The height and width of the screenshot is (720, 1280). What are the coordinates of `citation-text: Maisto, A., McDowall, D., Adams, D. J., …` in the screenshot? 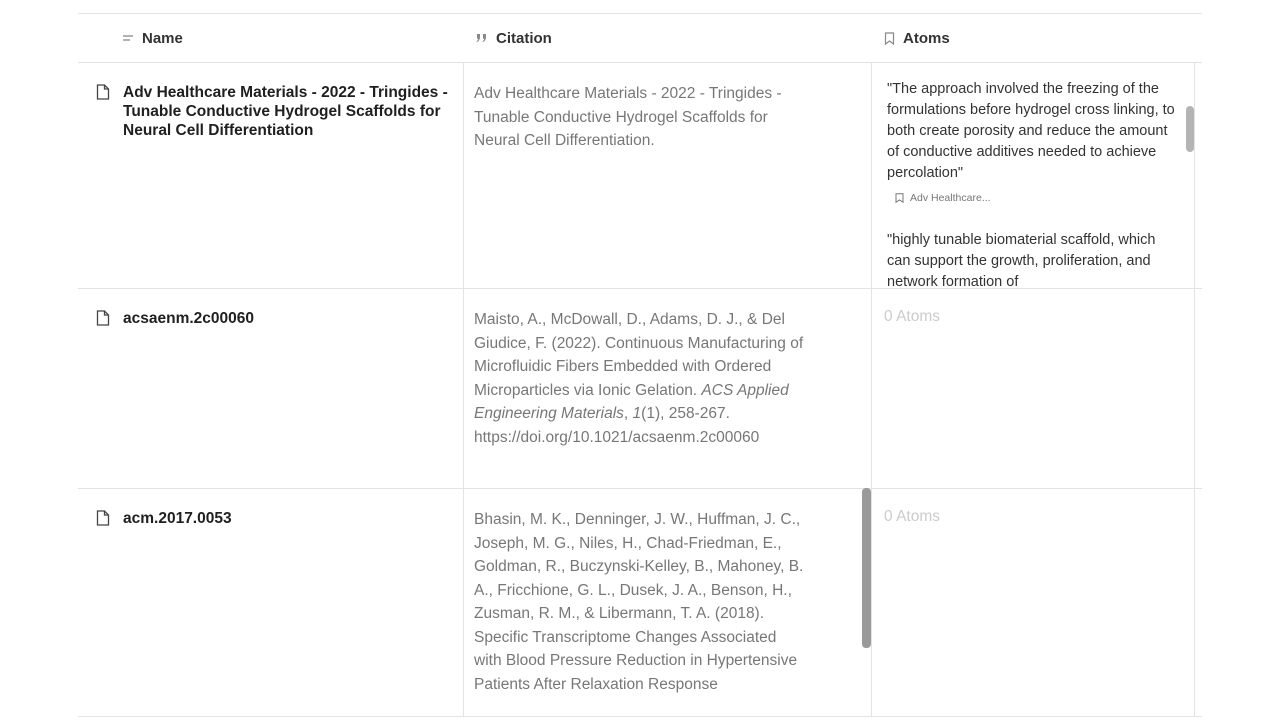 It's located at (639, 378).